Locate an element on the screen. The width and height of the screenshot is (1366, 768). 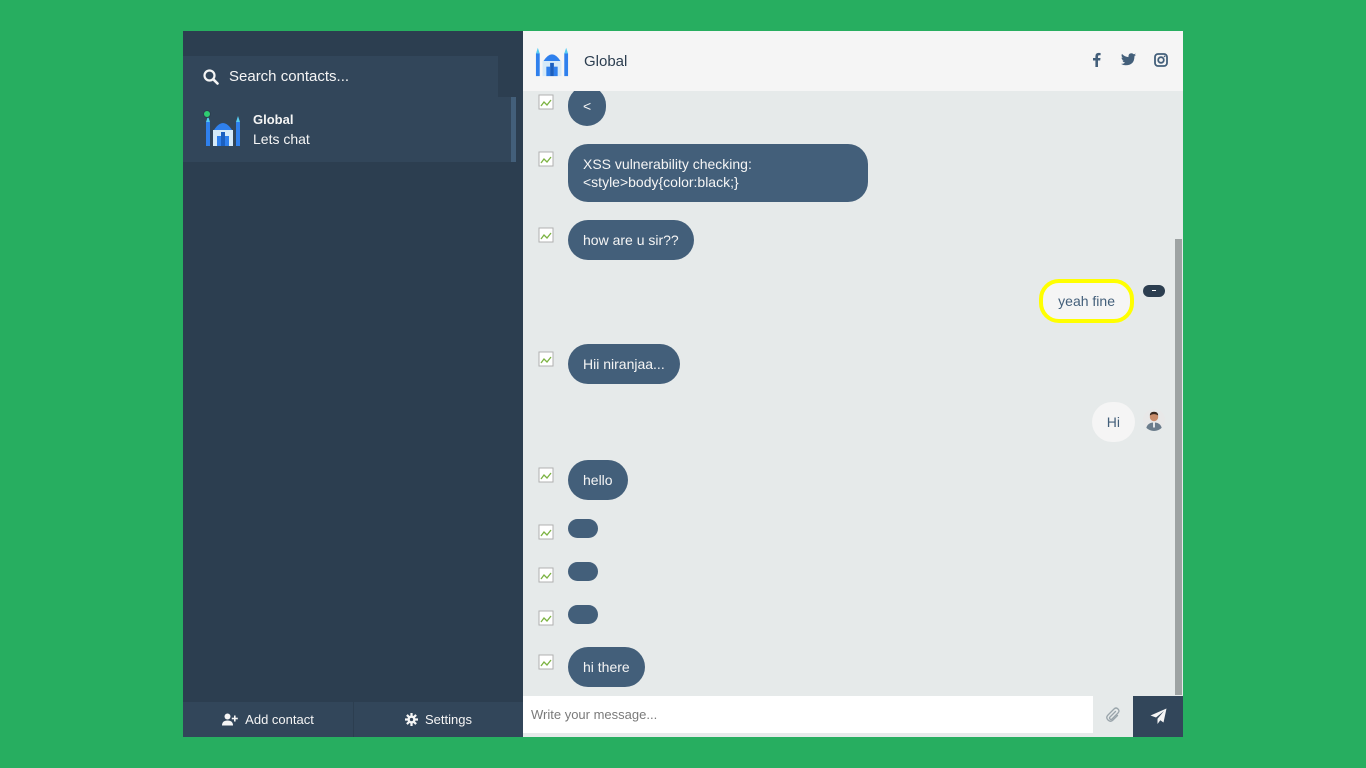
add-contact-button: Add contact is located at coordinates (268, 719).